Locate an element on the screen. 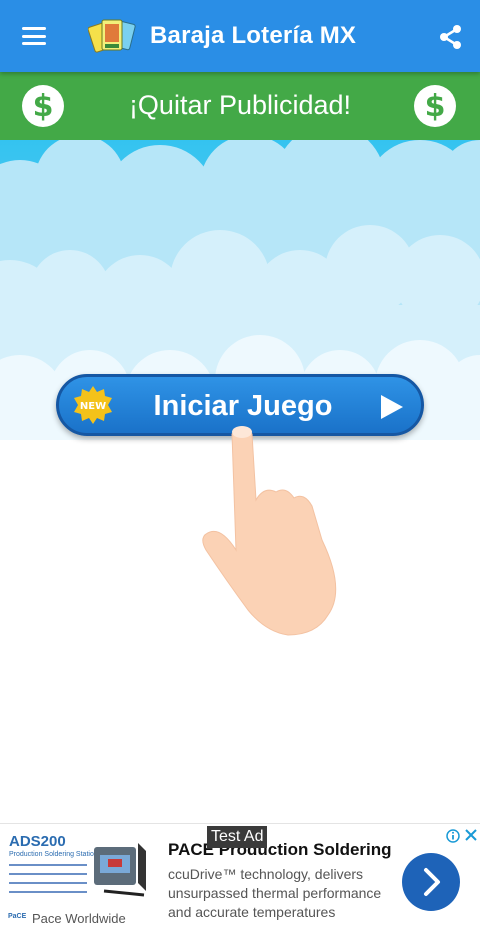  test-ad-label: Test Ad is located at coordinates (237, 837).